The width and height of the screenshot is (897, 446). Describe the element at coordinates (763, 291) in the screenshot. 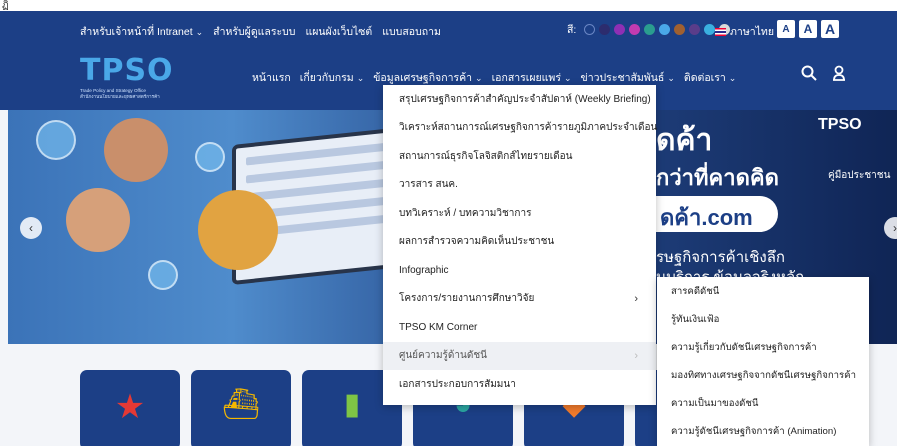

I see `submenu-item: สารคดีดัชนี` at that location.